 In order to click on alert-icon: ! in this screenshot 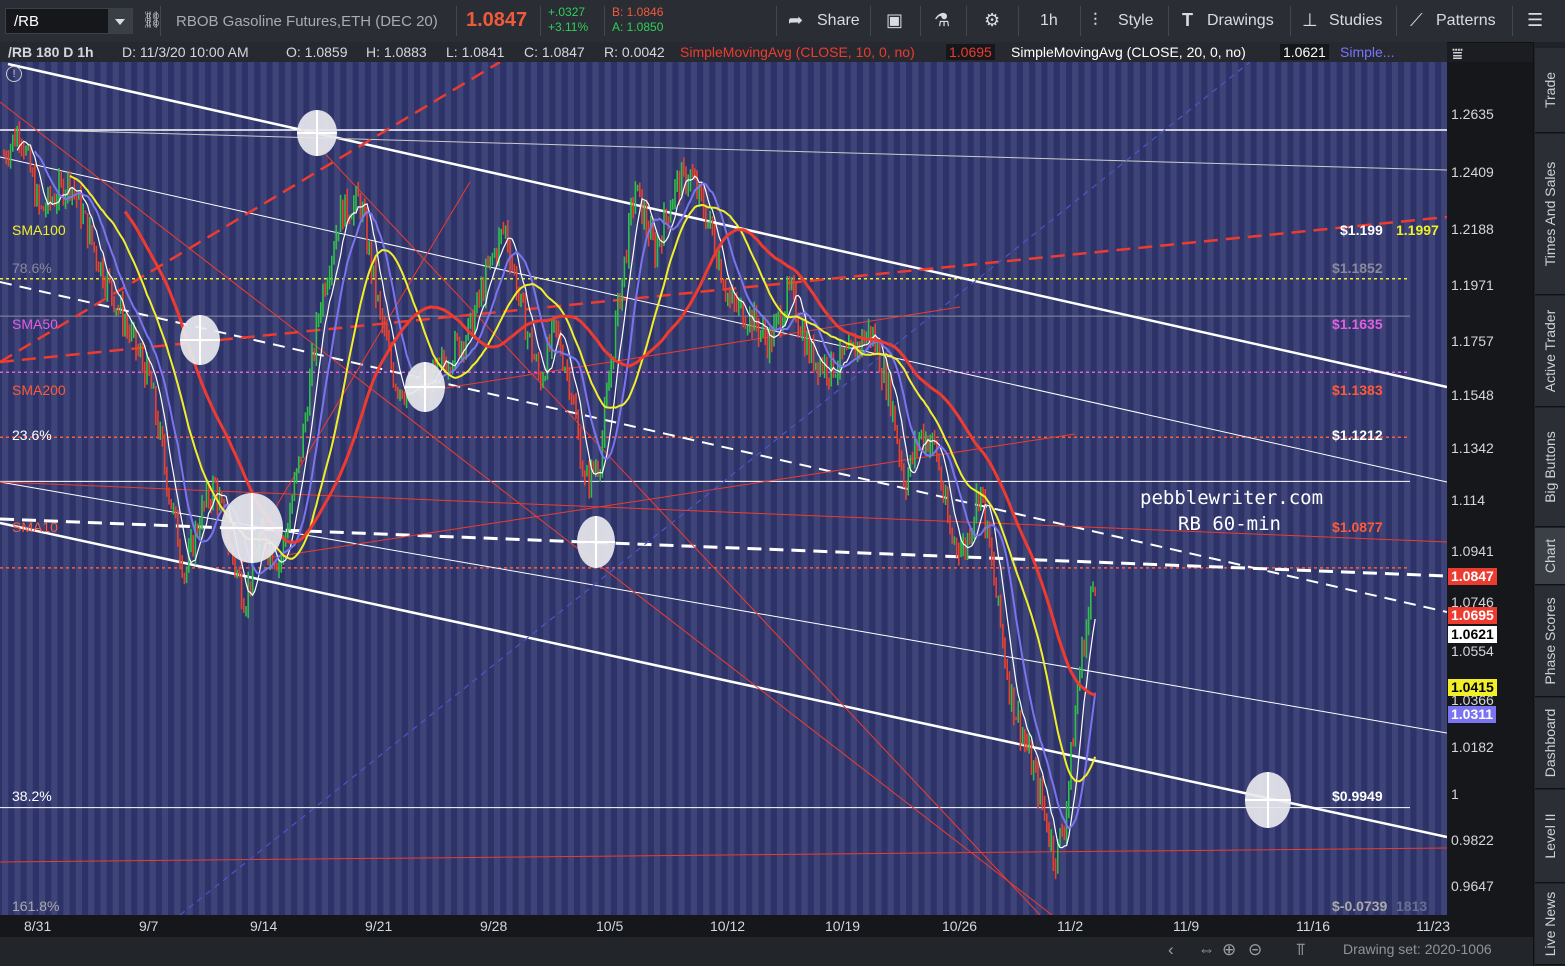, I will do `click(14, 74)`.